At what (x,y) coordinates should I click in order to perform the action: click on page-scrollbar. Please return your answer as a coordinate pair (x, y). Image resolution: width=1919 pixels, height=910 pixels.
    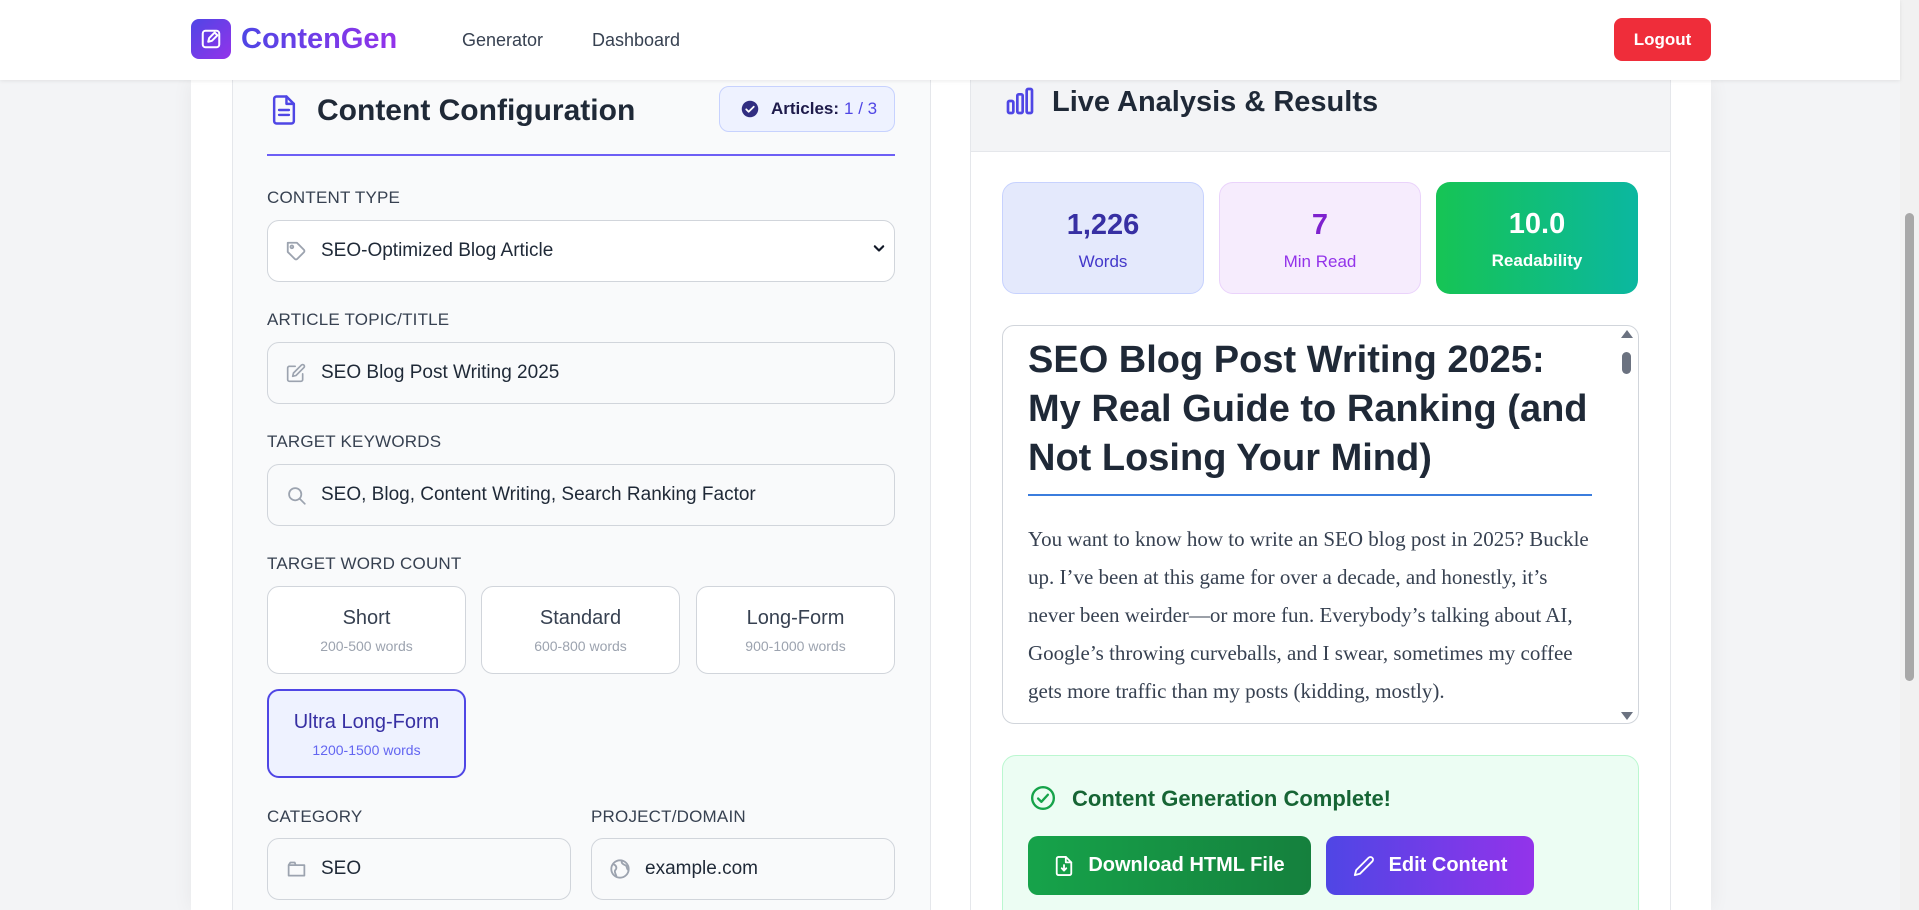
    Looking at the image, I should click on (1909, 455).